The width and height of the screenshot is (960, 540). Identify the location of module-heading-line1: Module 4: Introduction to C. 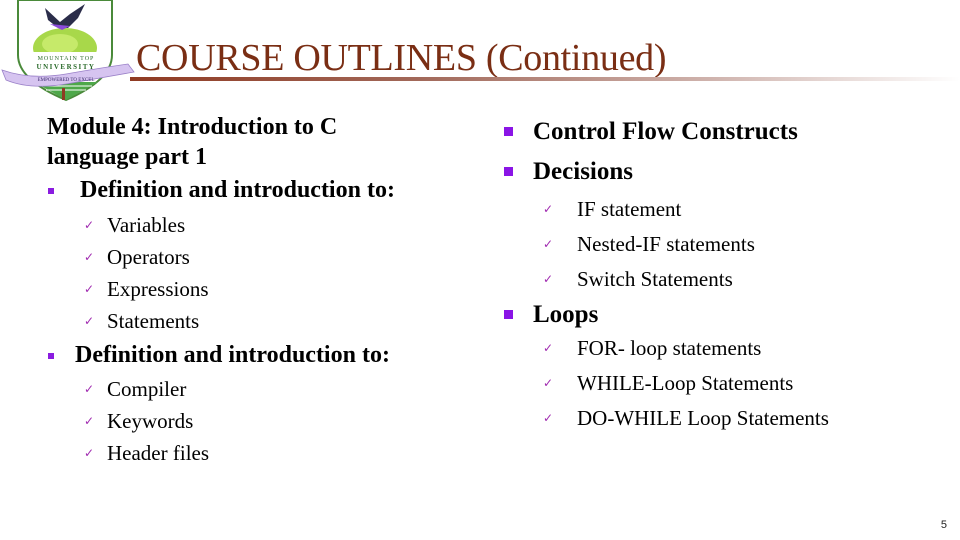
(192, 127).